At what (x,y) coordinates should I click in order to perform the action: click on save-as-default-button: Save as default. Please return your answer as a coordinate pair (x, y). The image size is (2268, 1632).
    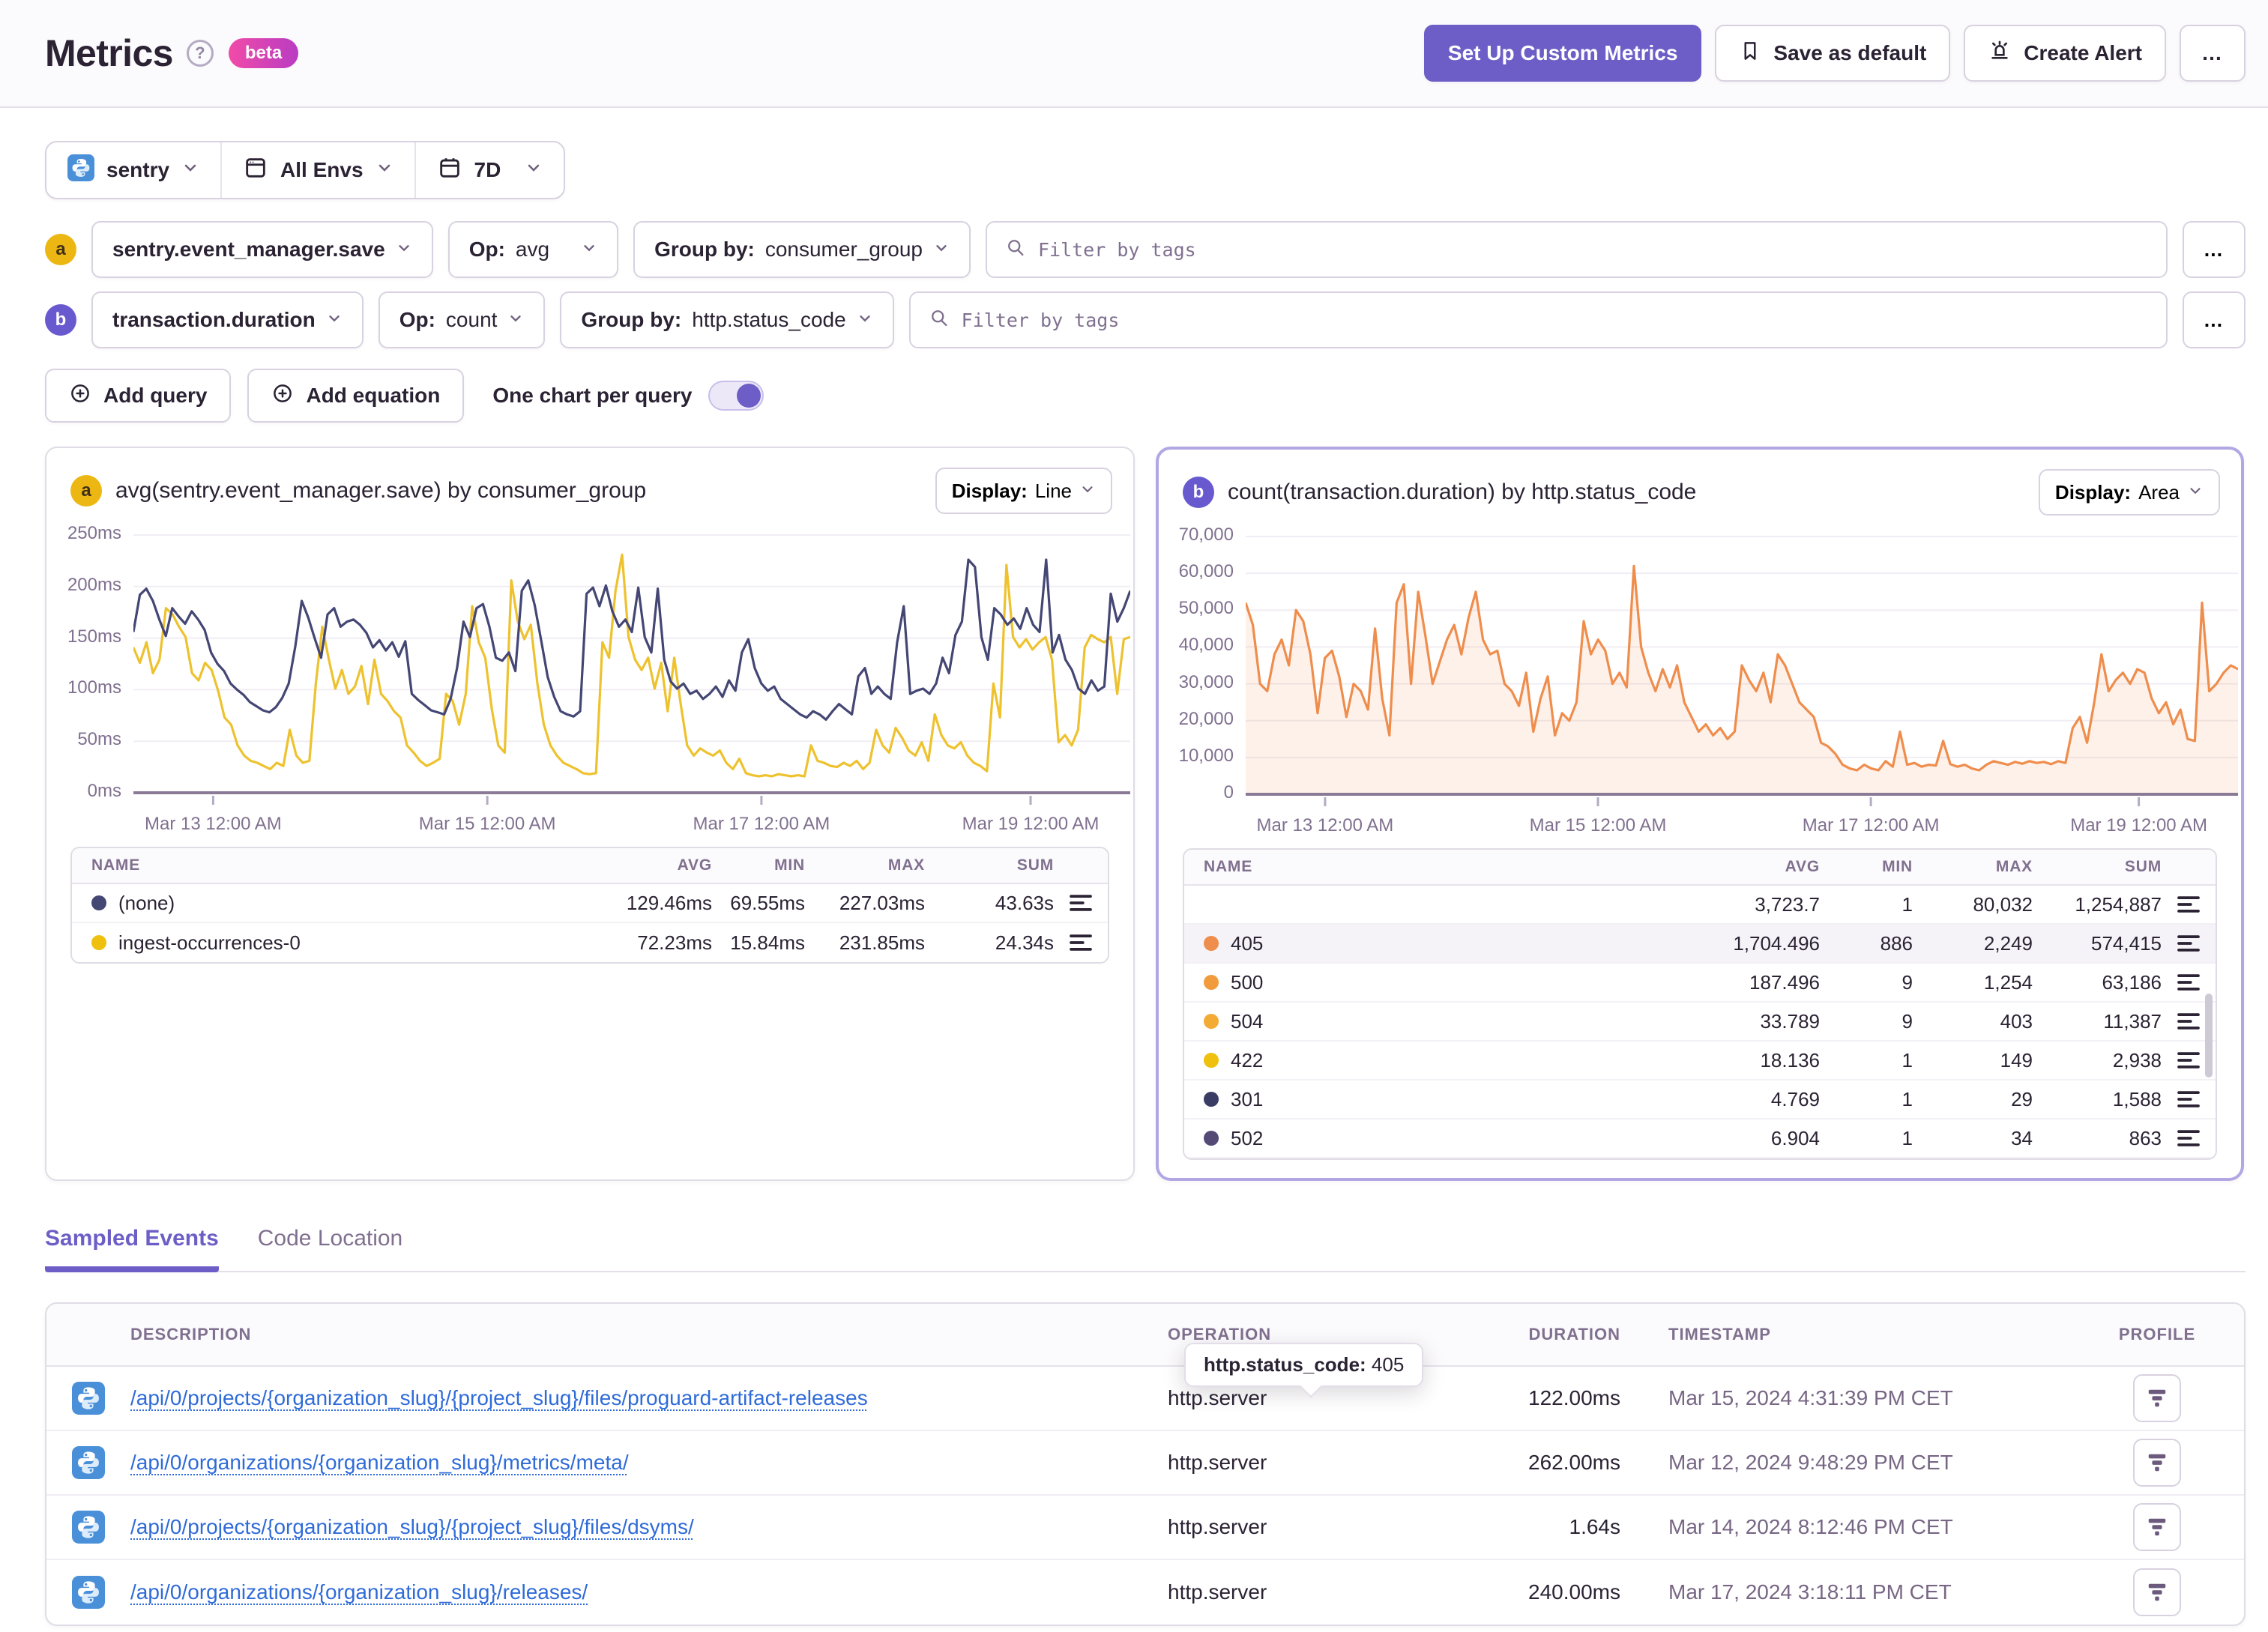
    Looking at the image, I should click on (1833, 53).